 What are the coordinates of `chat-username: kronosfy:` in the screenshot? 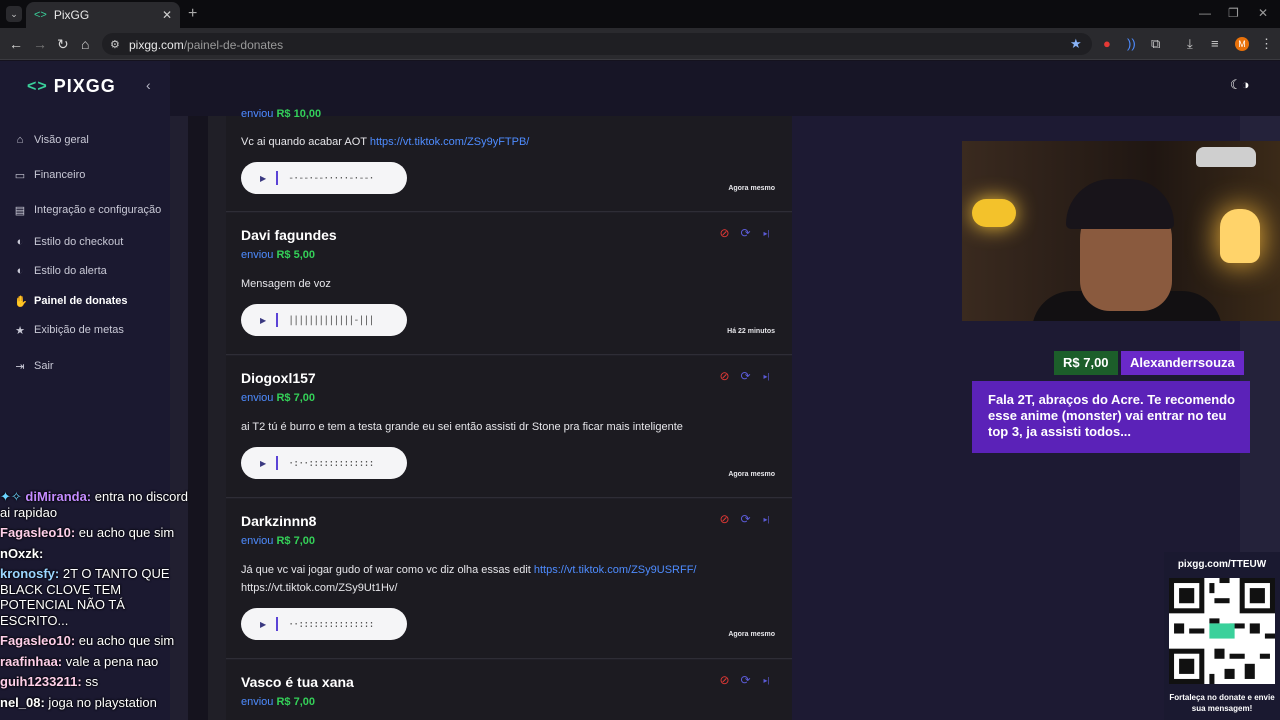 It's located at (30, 573).